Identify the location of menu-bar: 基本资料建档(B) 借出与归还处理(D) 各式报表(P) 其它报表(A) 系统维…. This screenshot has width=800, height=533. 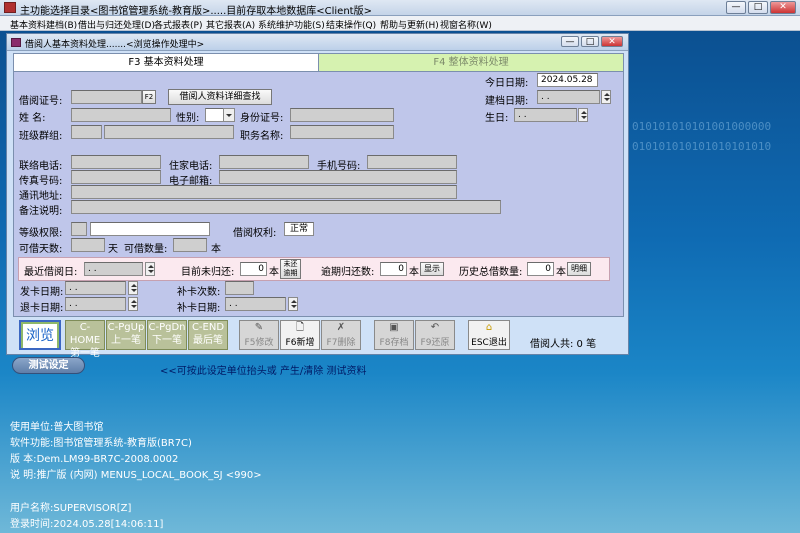
(400, 23).